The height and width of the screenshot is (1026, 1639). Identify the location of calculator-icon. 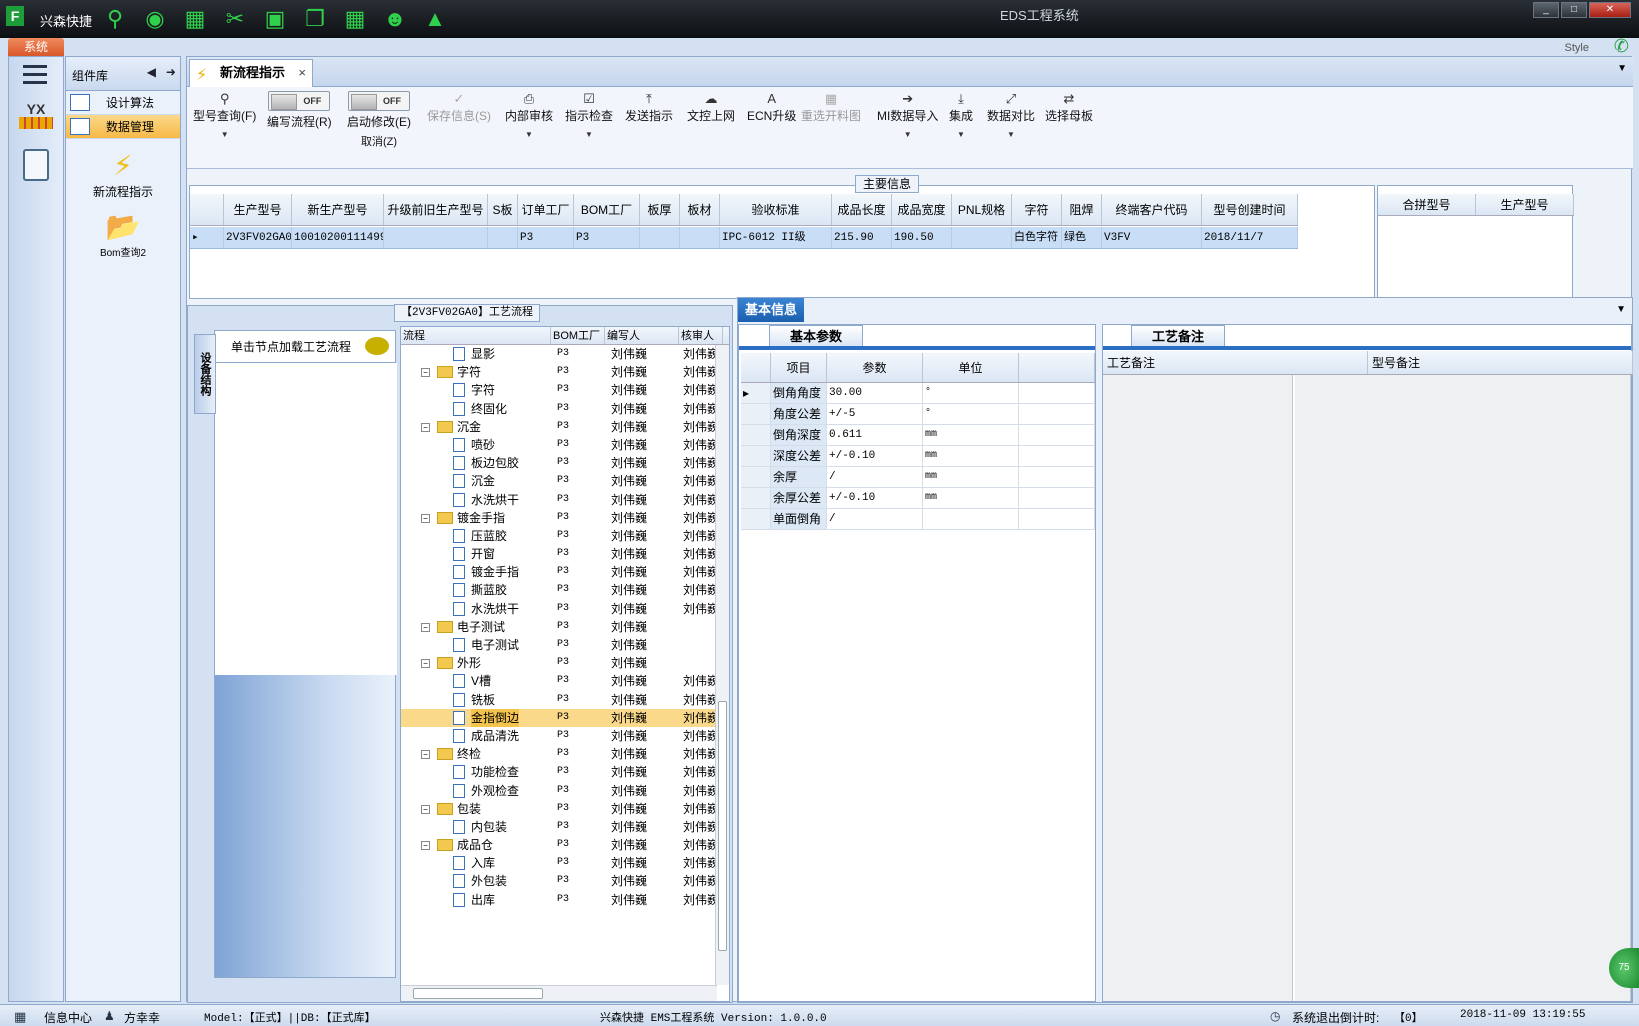
(36, 165).